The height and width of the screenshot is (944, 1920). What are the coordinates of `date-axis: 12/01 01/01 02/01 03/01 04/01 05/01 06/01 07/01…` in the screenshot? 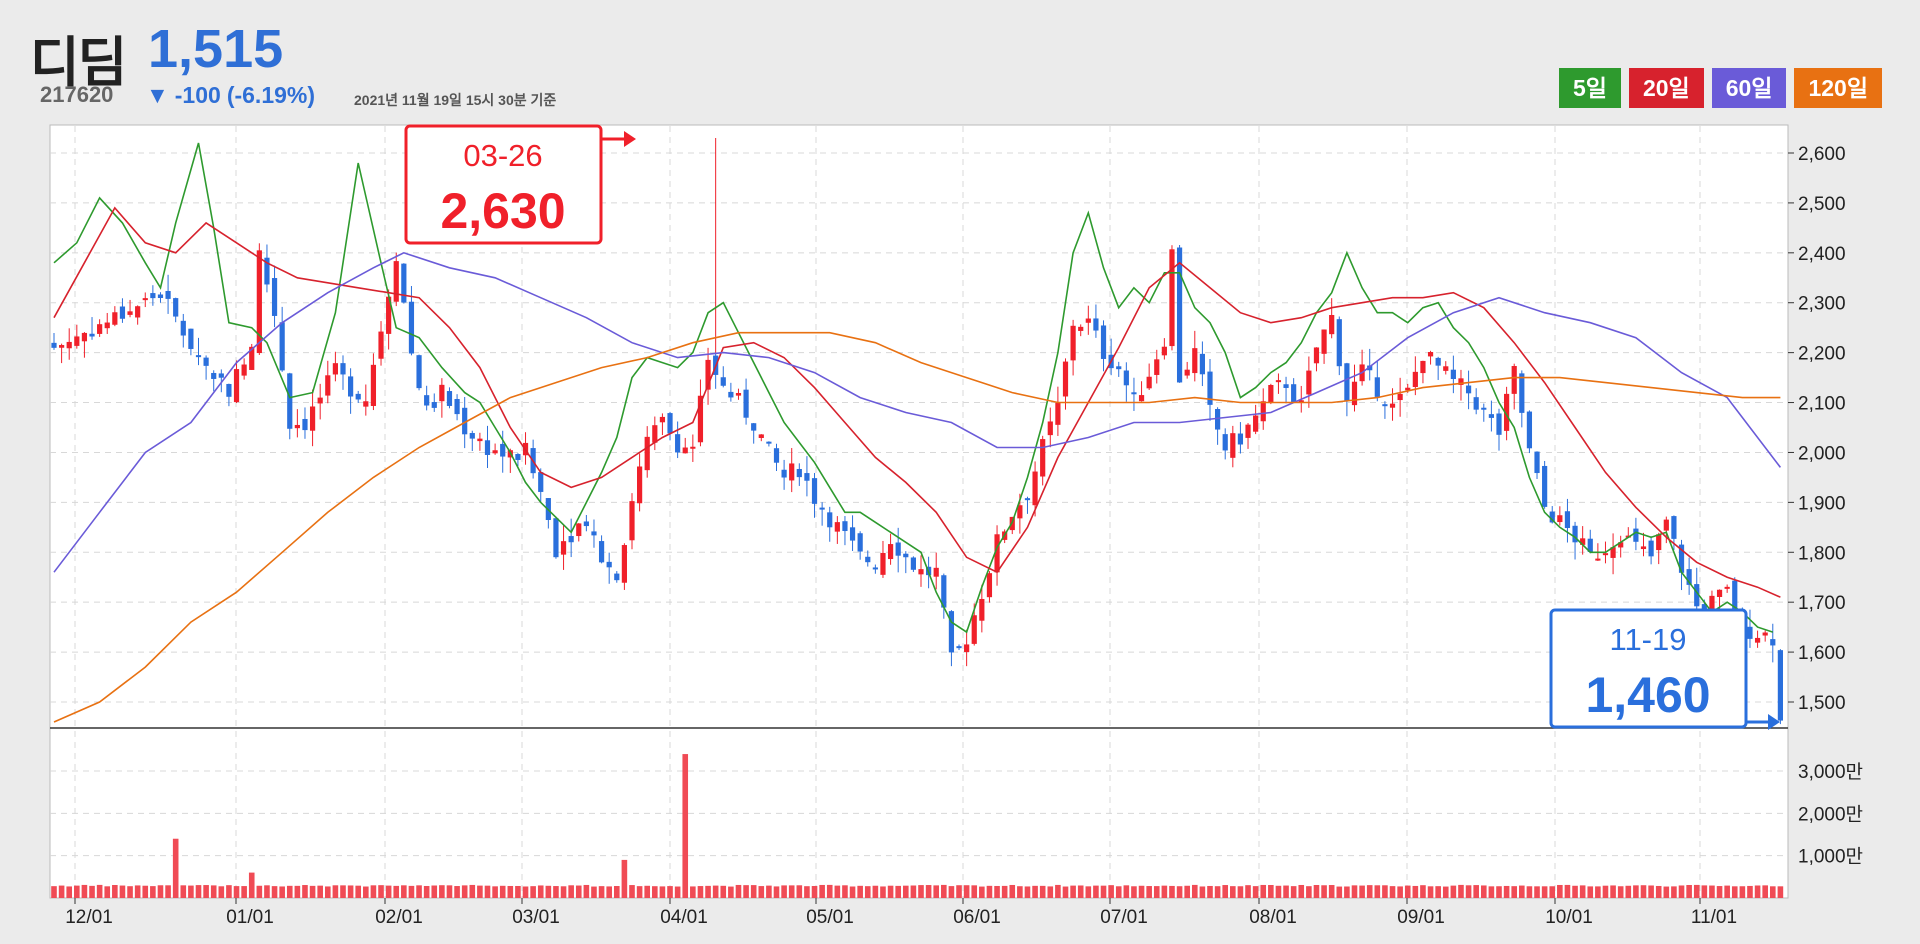 It's located at (901, 913).